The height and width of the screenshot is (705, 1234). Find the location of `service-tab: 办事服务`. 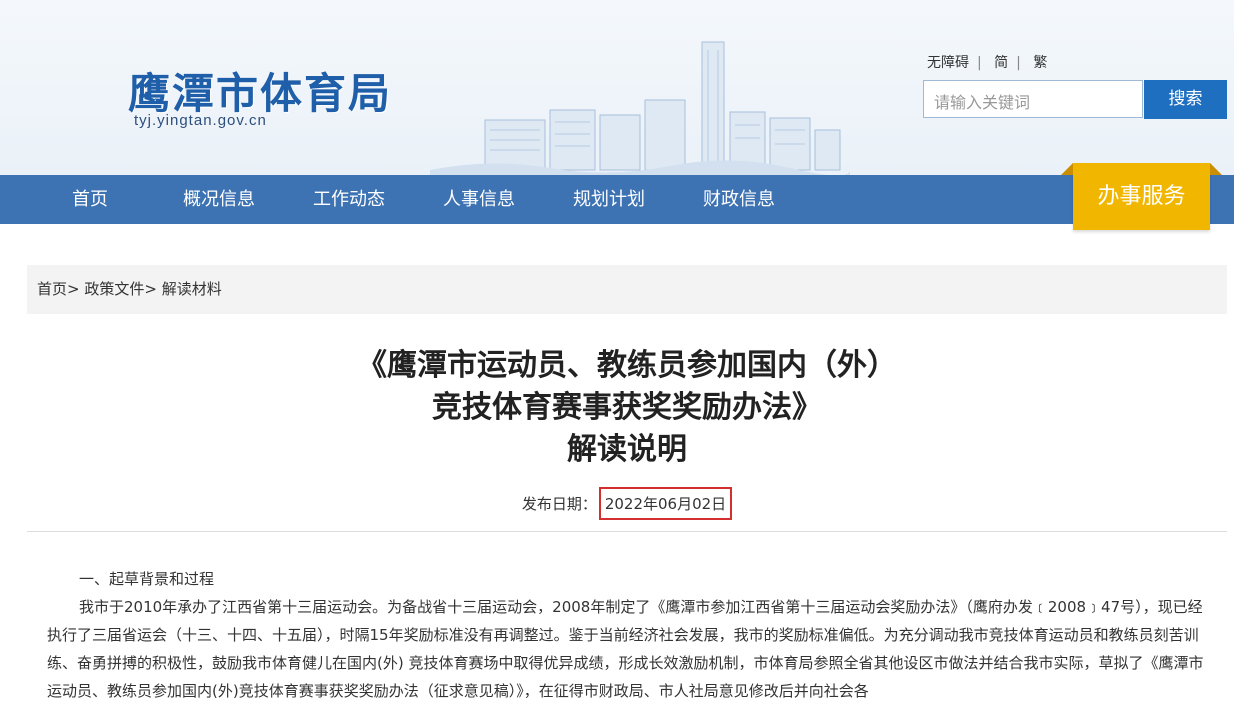

service-tab: 办事服务 is located at coordinates (1141, 196).